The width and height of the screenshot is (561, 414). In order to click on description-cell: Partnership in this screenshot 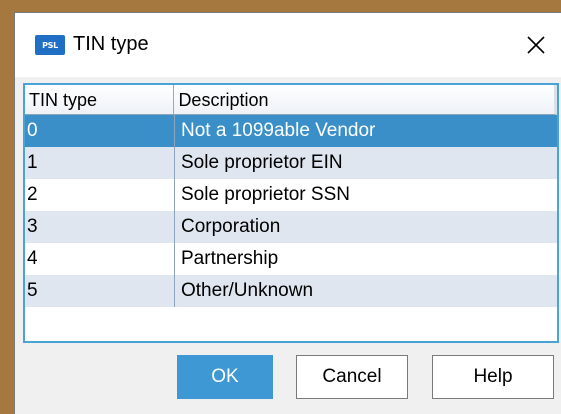, I will do `click(230, 258)`.